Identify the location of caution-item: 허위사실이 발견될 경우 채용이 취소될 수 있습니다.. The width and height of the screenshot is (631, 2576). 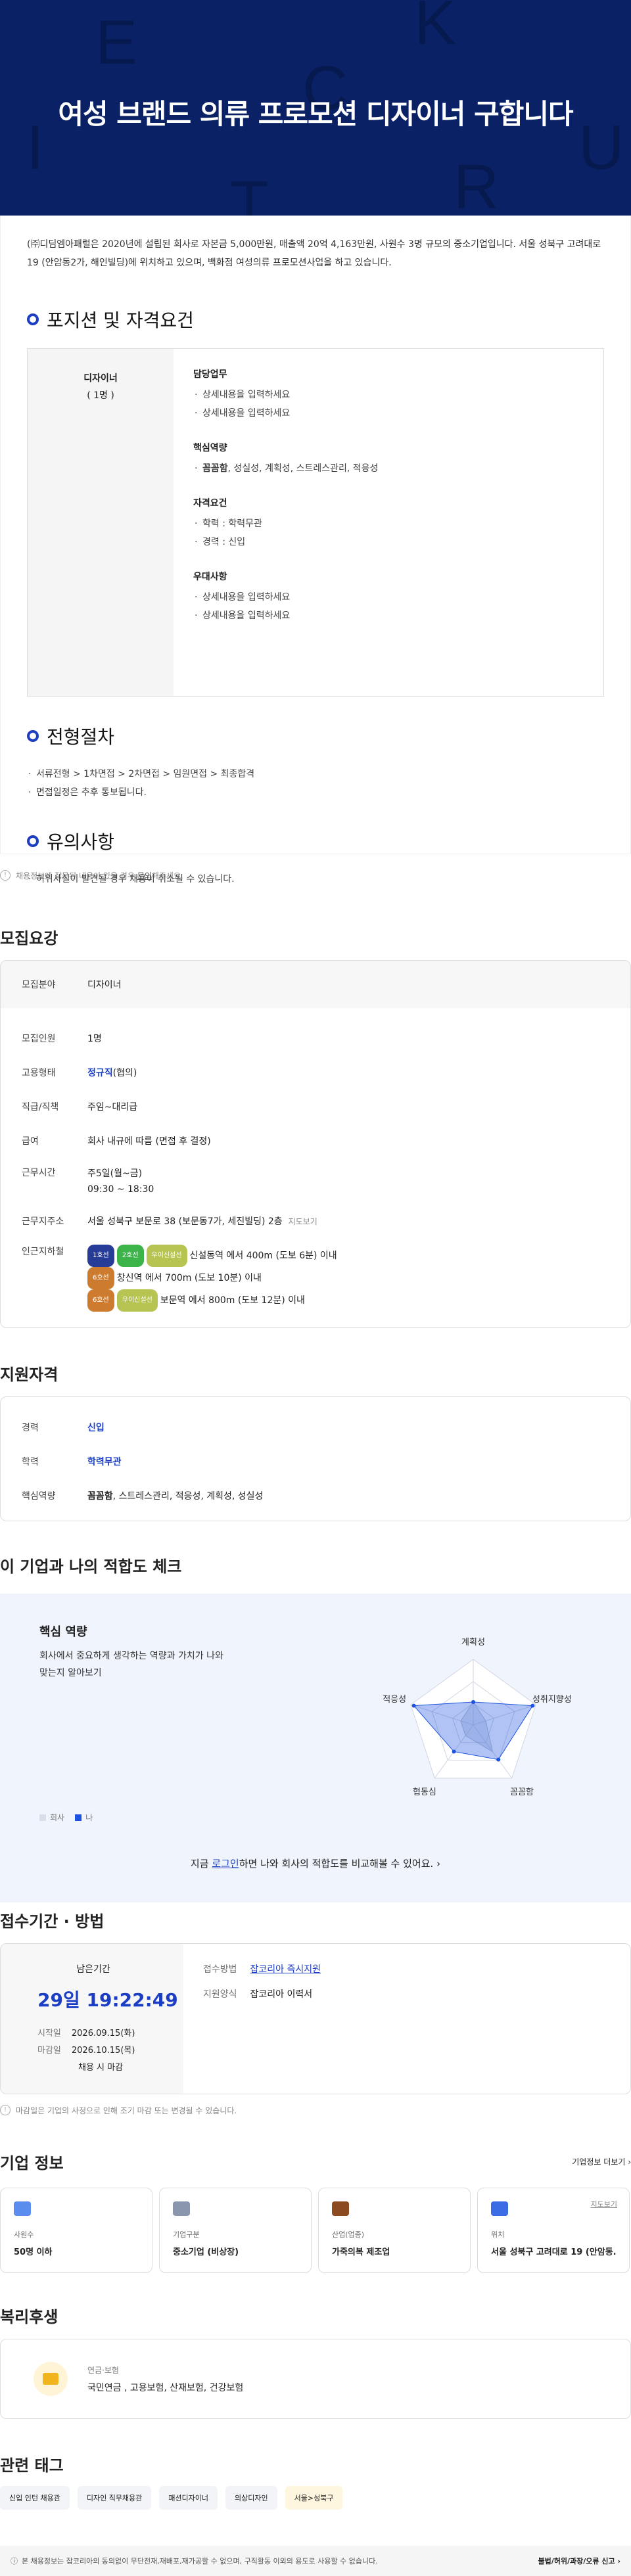
(315, 879).